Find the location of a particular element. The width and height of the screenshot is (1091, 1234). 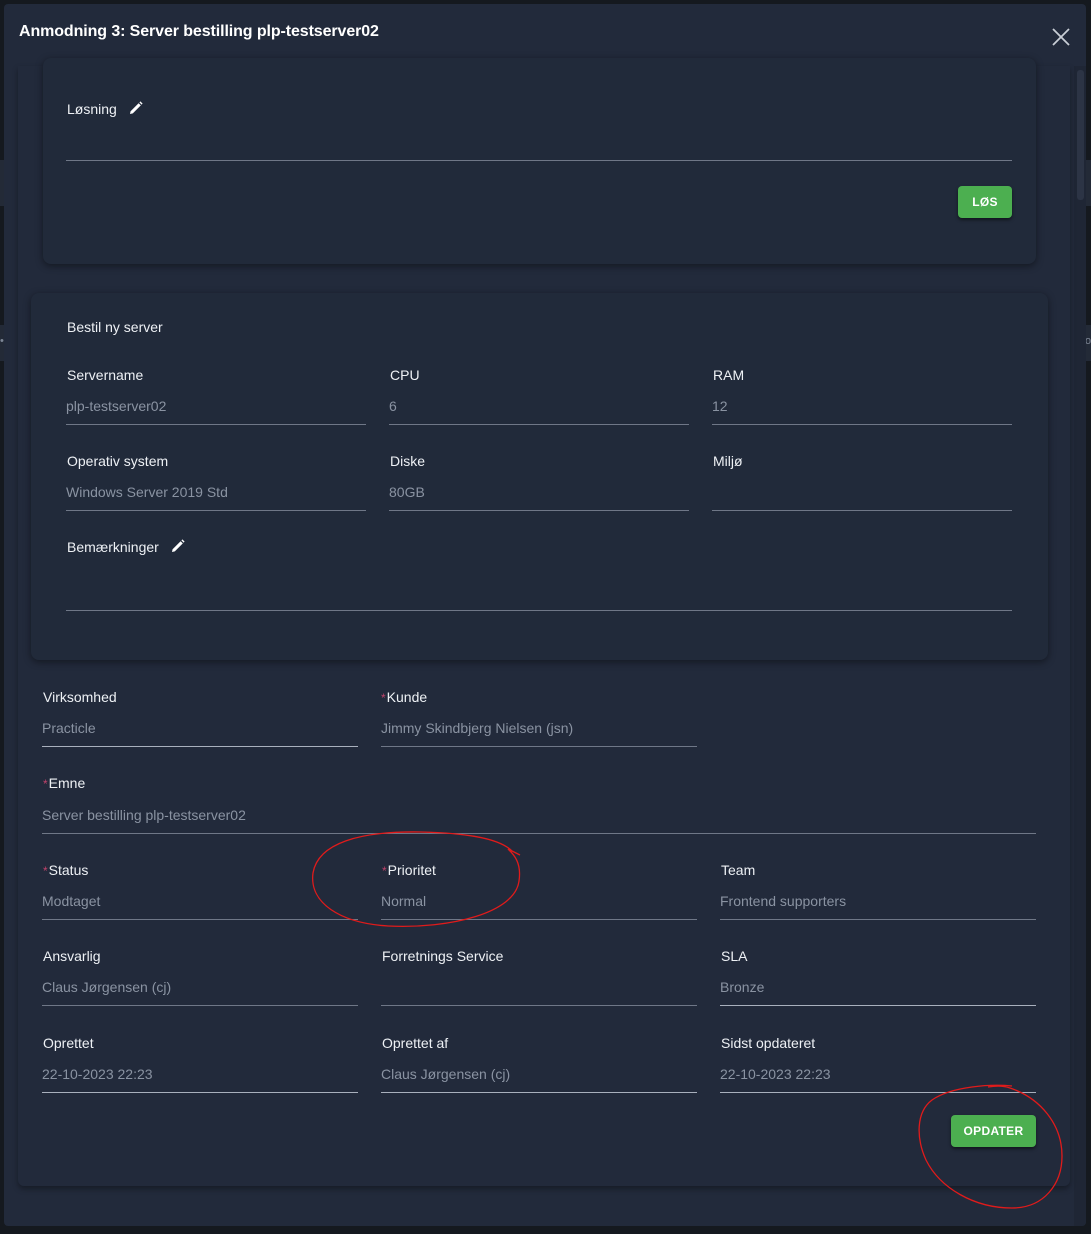

customer-label-row: *Kunde is located at coordinates (404, 697).